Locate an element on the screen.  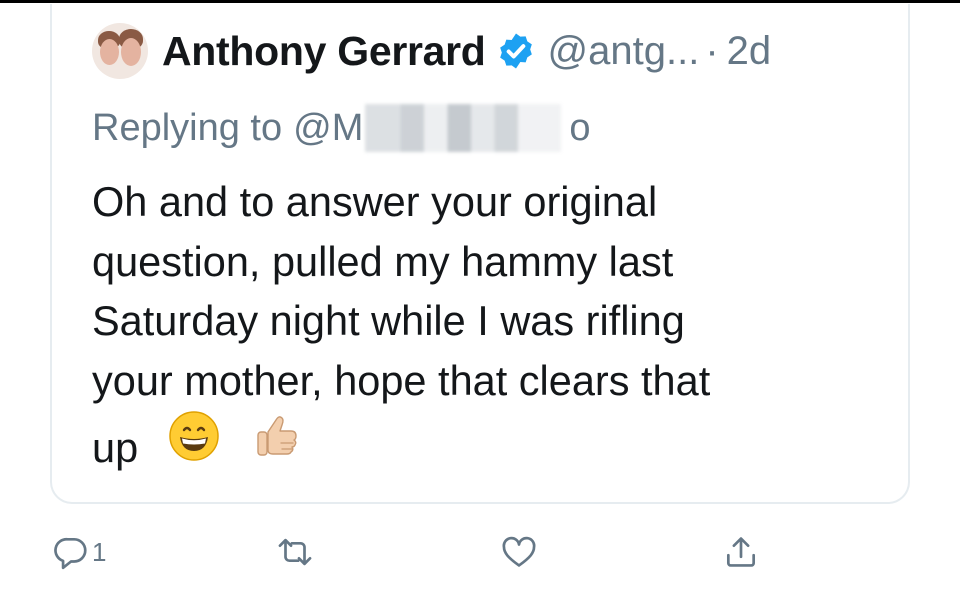
verified-badge-icon is located at coordinates (515, 51).